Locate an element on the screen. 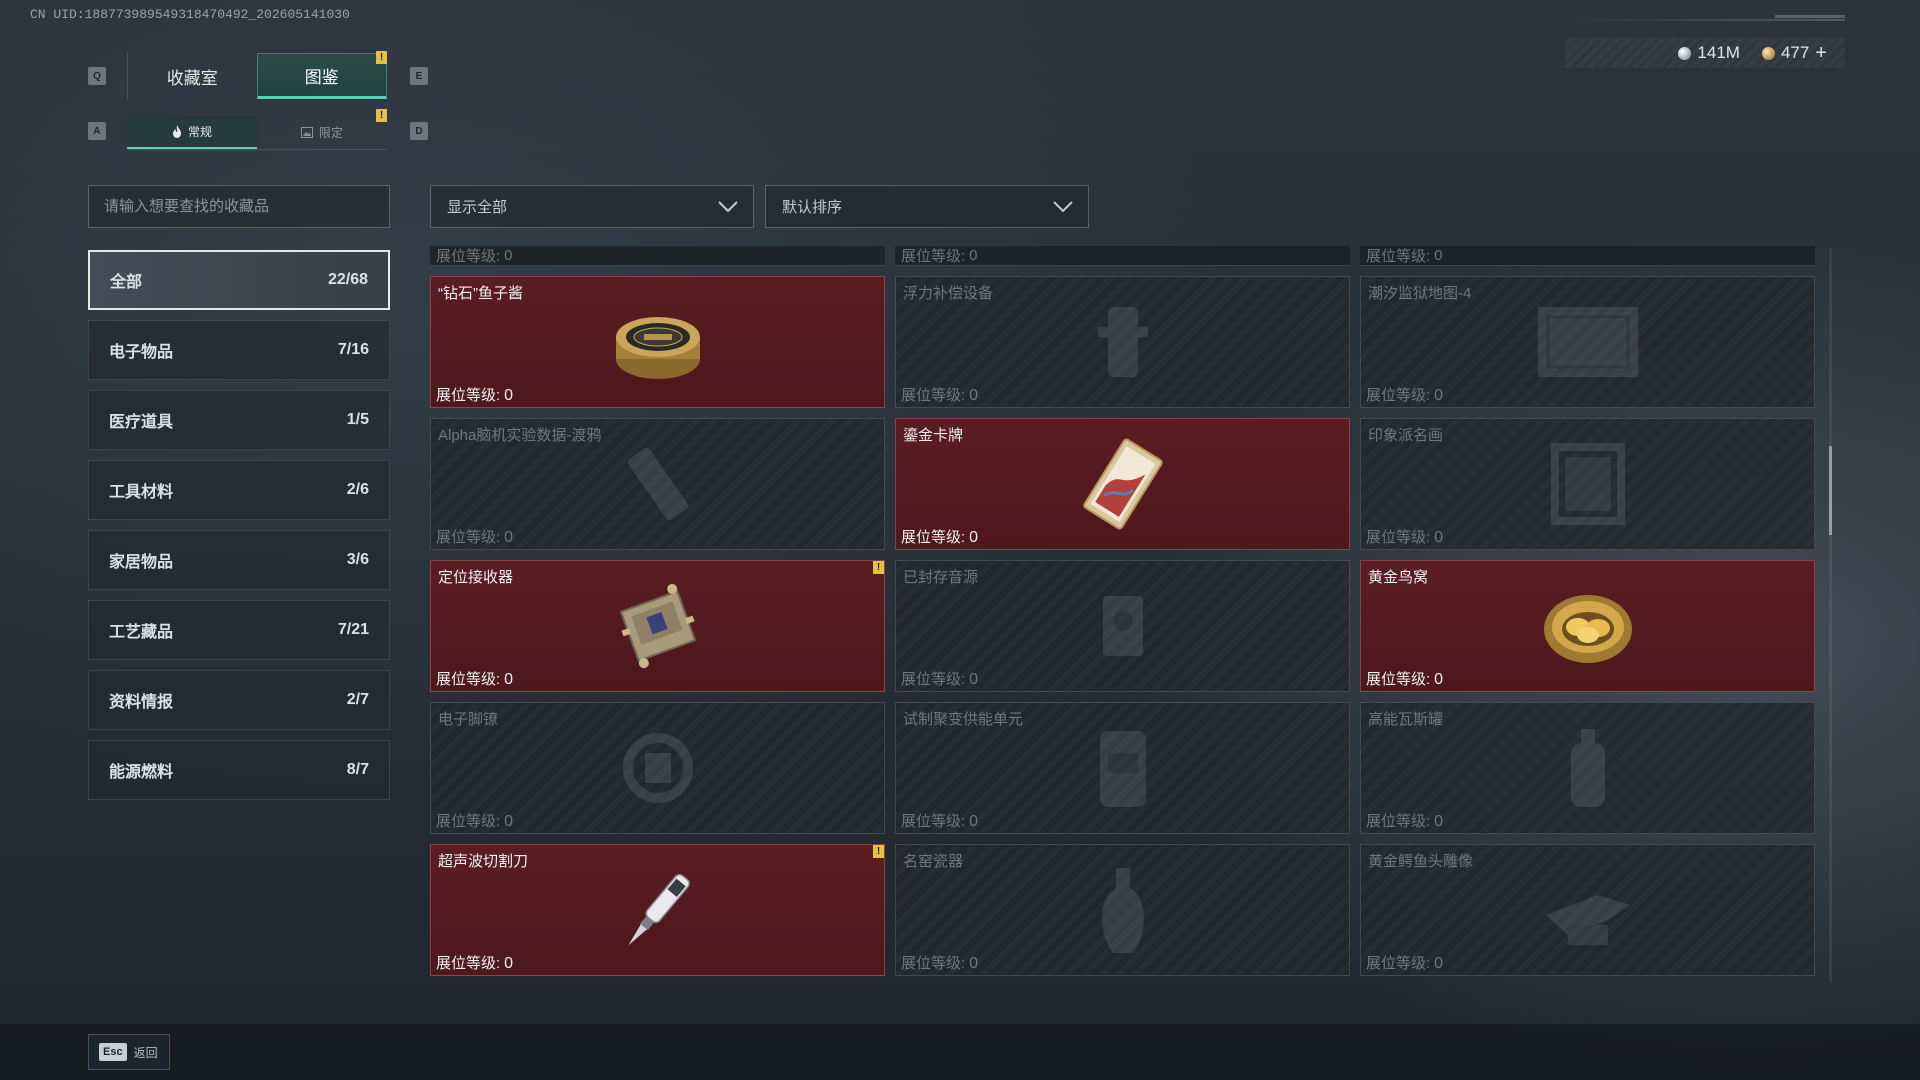  category-count: 8/7 is located at coordinates (357, 769).